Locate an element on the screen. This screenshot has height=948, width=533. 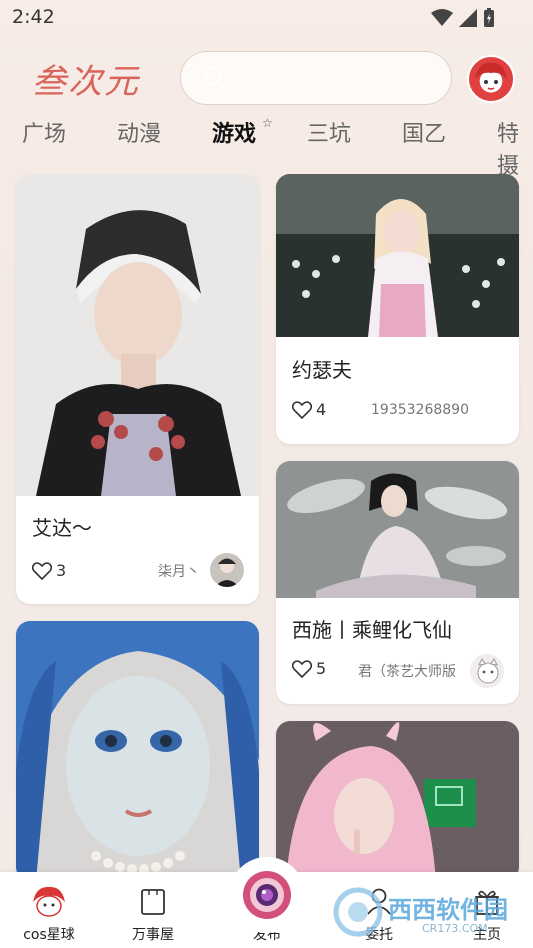
status-time: 2:42 is located at coordinates (33, 17).